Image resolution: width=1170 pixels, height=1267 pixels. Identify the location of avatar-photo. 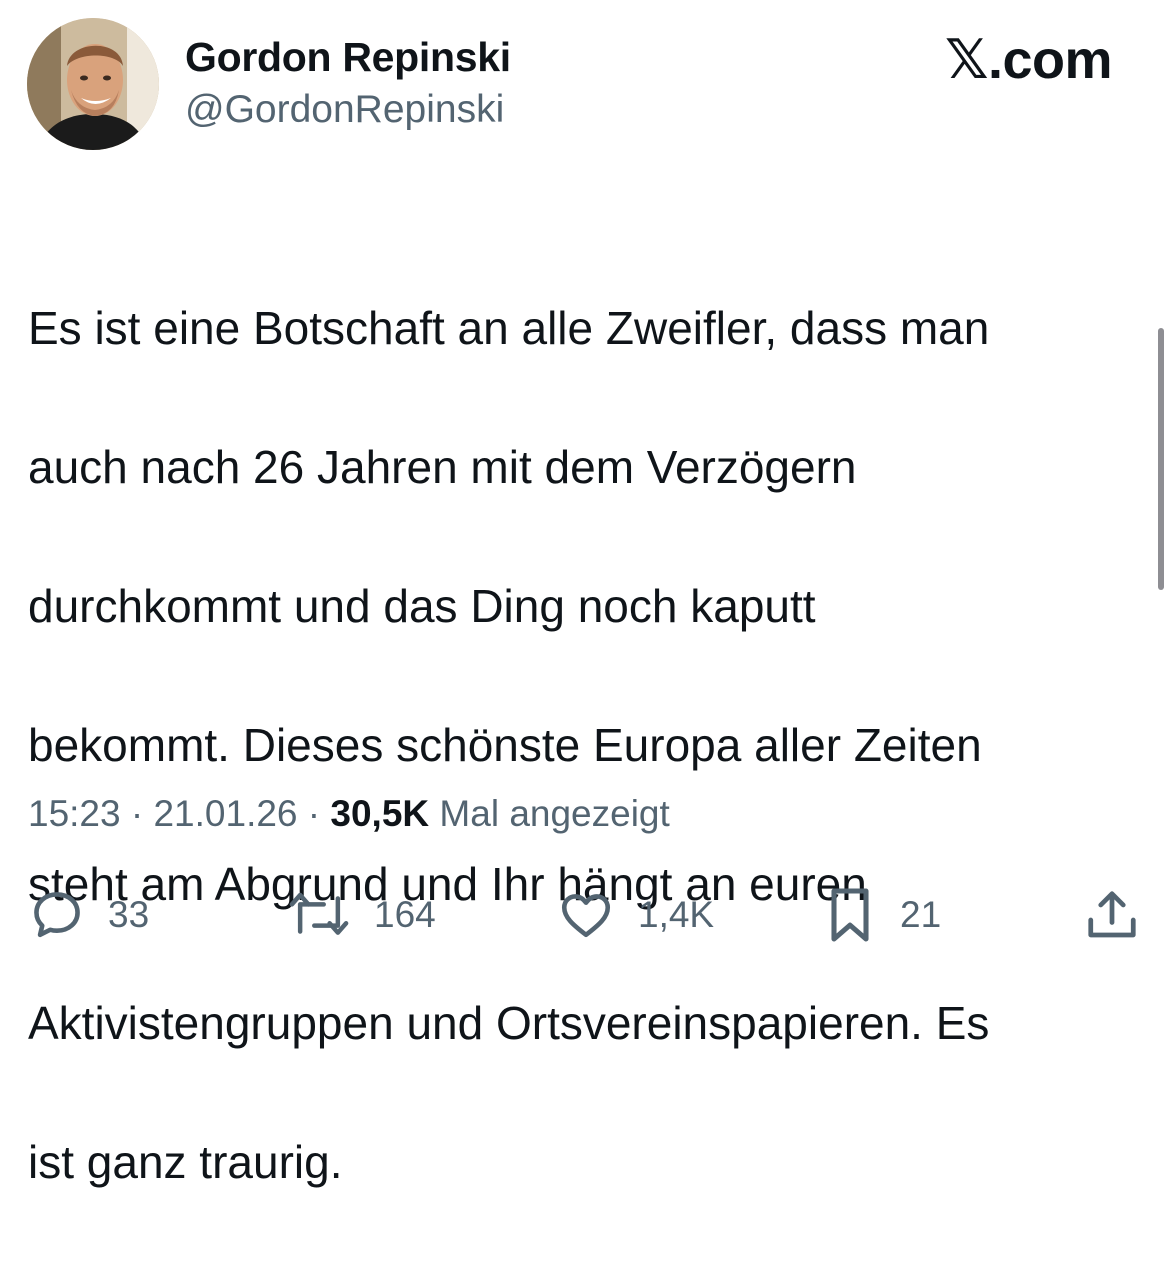
(93, 84).